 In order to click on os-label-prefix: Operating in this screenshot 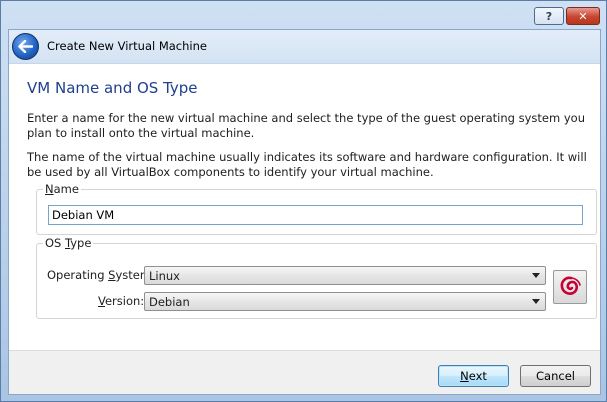, I will do `click(78, 275)`.